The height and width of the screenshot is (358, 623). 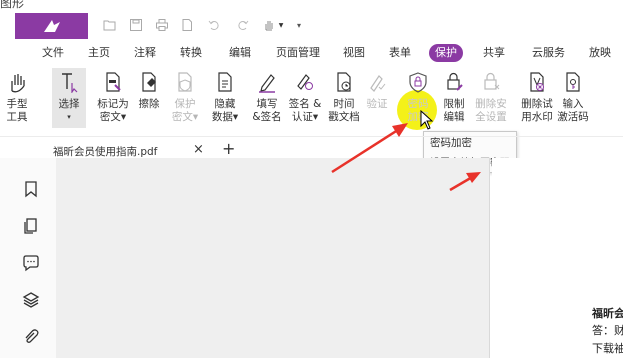 I want to click on restrict-edit-button, so click(x=454, y=82).